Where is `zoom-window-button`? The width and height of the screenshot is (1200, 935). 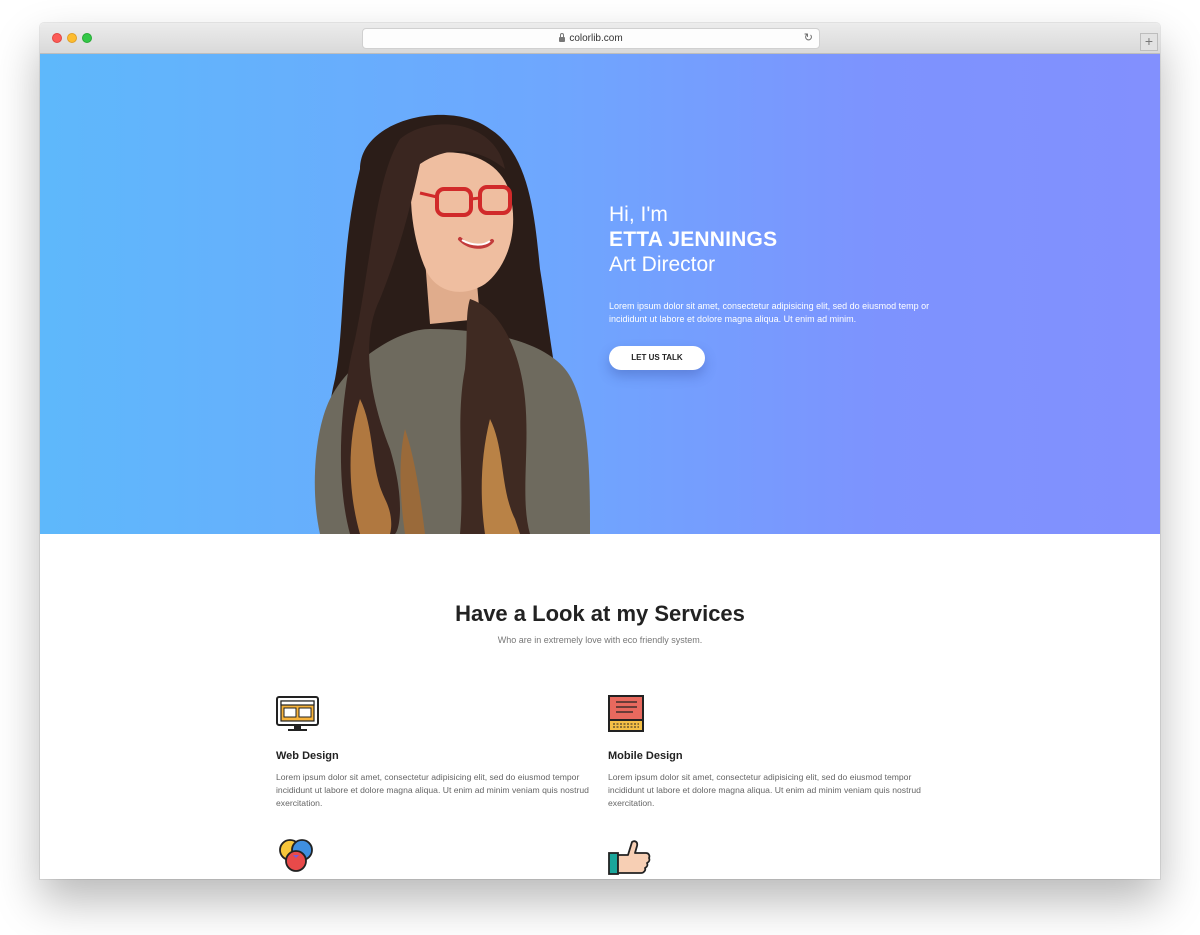 zoom-window-button is located at coordinates (87, 38).